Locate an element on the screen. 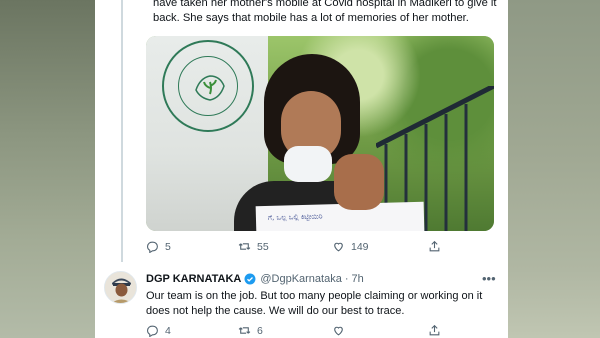 This screenshot has height=338, width=600. photo-paper-text: ಗೆ, ಒಲ್ಲ ಒಲ್ಲಿ ಕಿಟ್ಟೀಯಿರಿ is located at coordinates (295, 217).